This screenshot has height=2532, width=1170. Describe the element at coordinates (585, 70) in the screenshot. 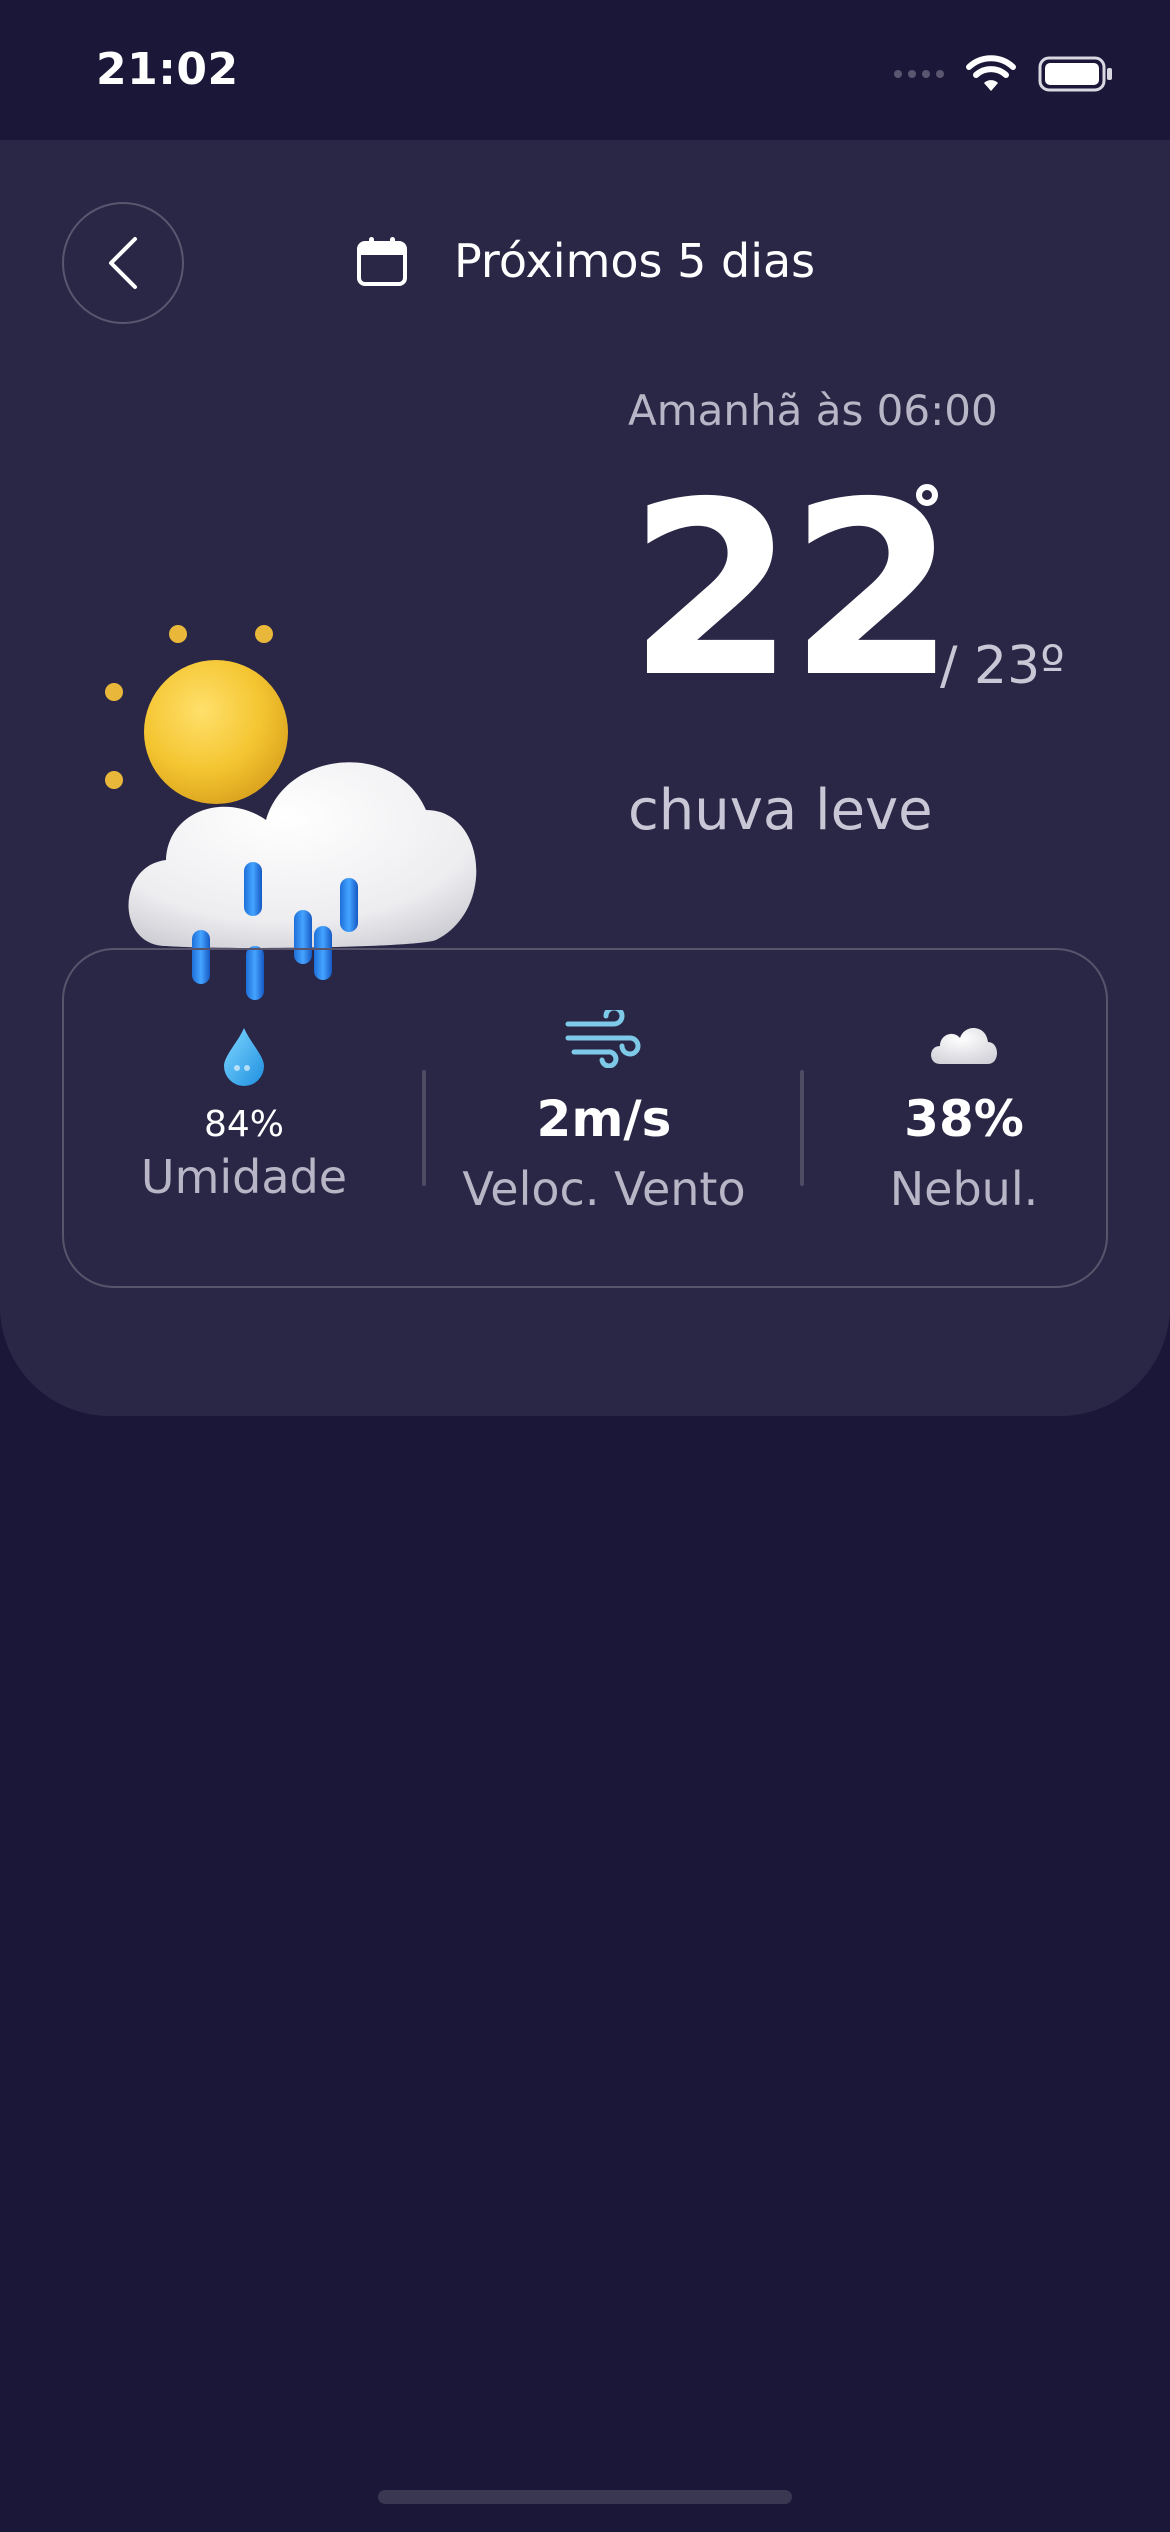

I see `status-bar: 21:02` at that location.